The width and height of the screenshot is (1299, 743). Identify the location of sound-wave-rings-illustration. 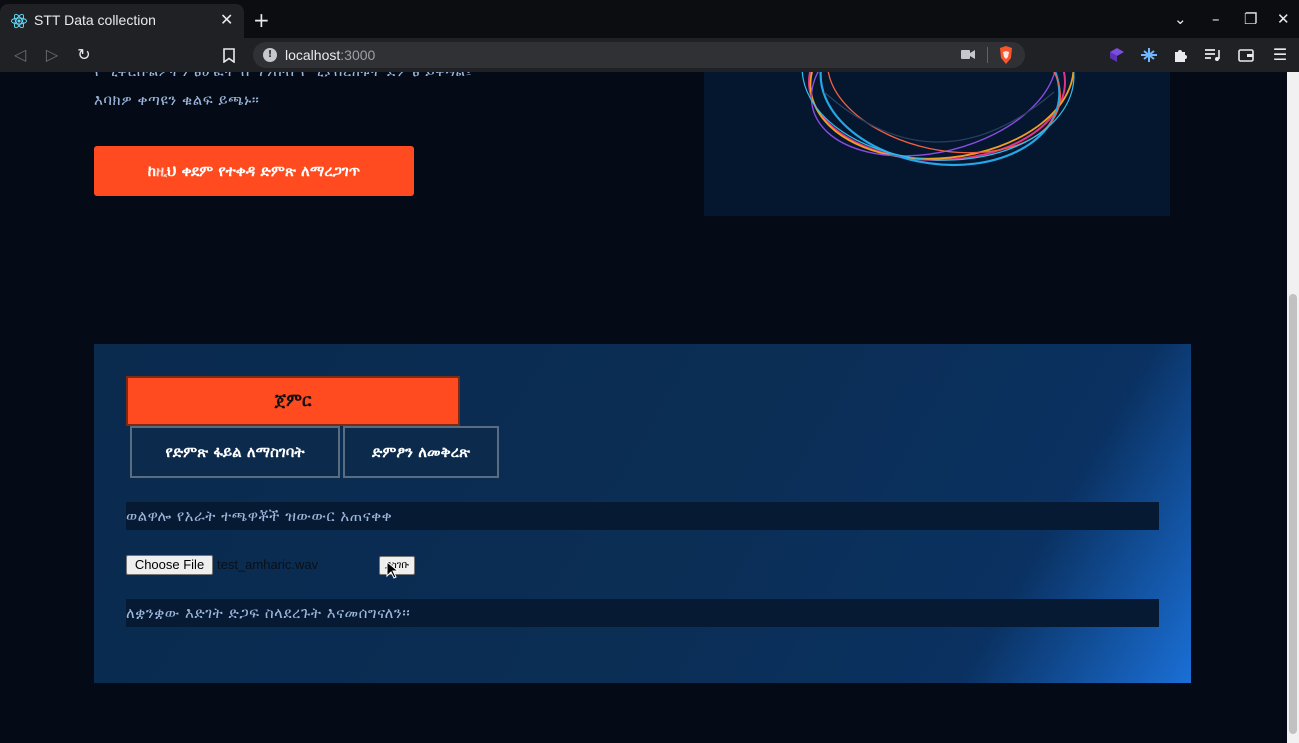
(938, 119).